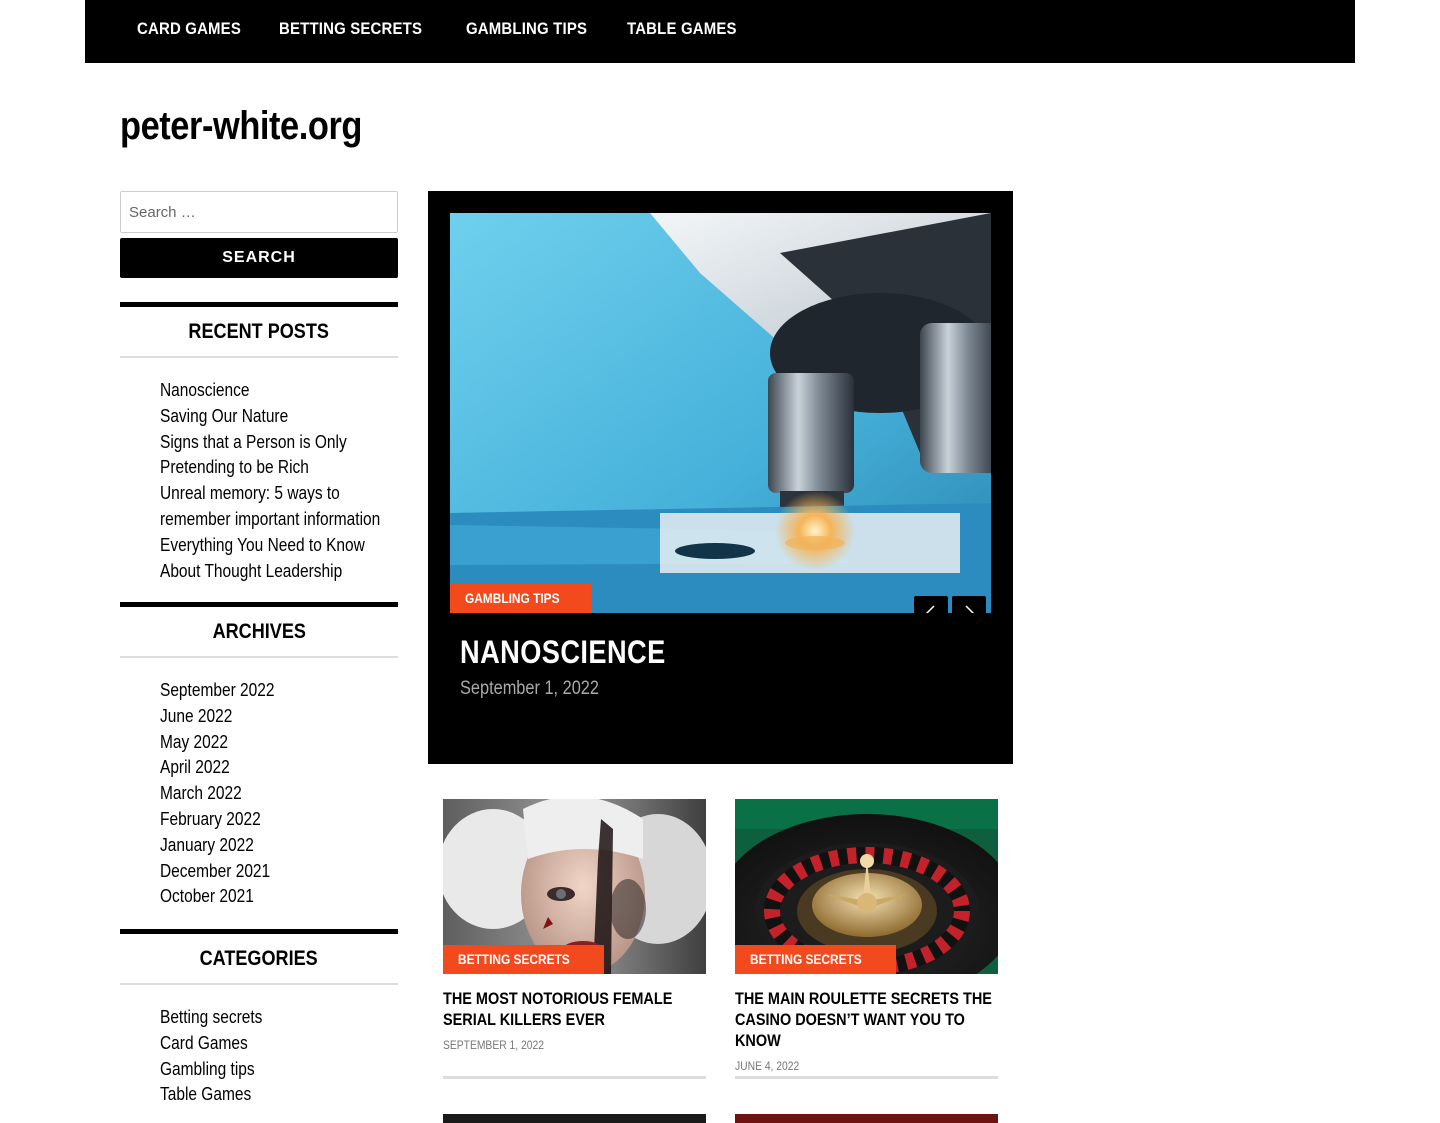  What do you see at coordinates (970, 609) in the screenshot?
I see `chevron-right-icon` at bounding box center [970, 609].